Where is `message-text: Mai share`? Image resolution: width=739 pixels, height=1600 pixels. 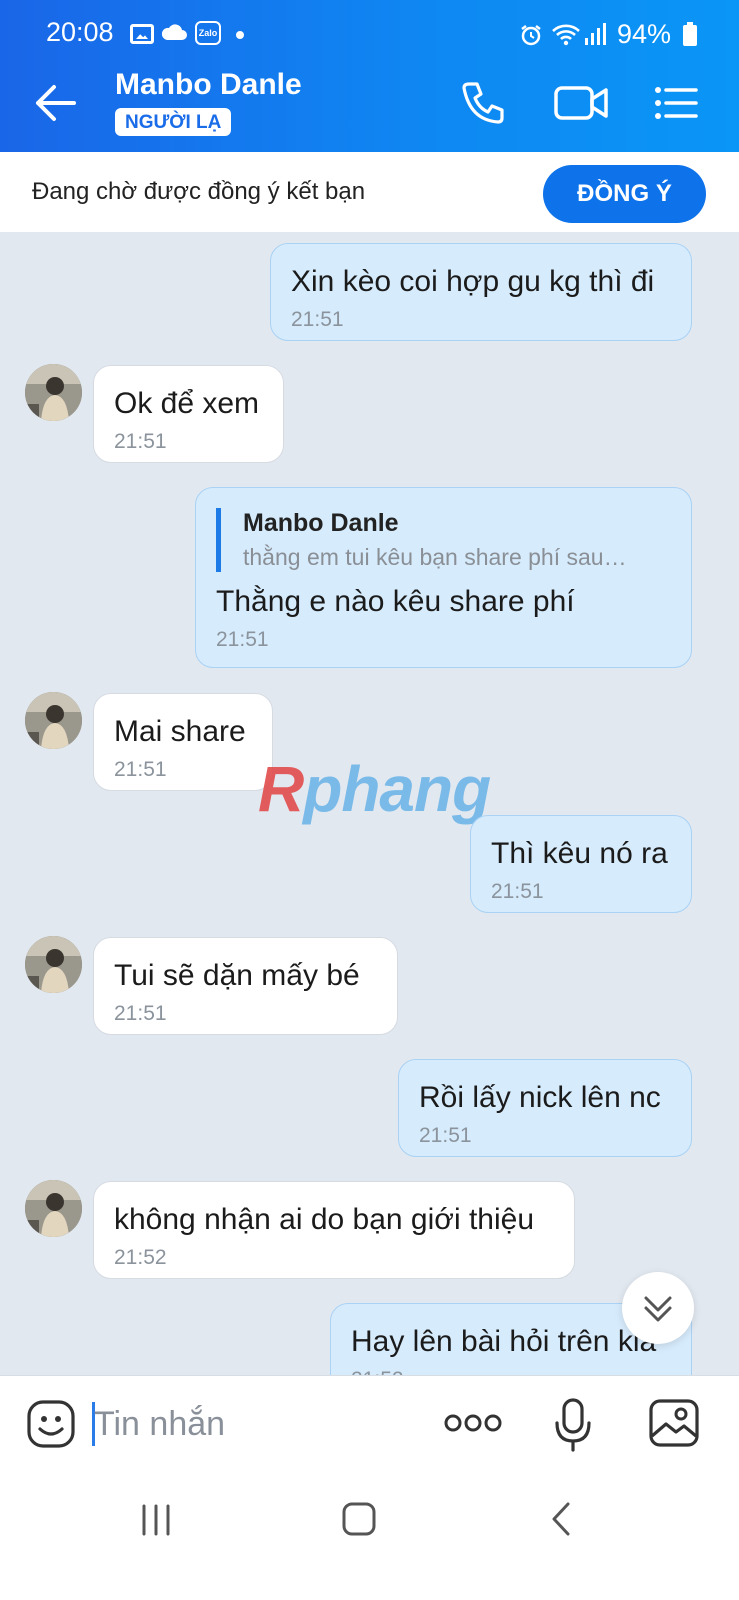
message-text: Mai share is located at coordinates (180, 731).